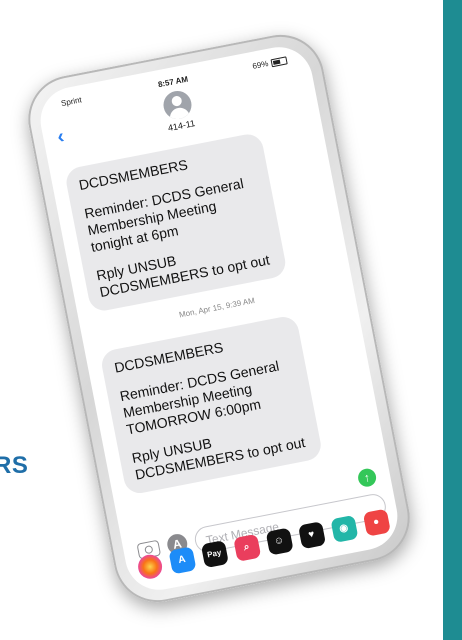  What do you see at coordinates (14, 465) in the screenshot?
I see `cropped-heading-text: RS` at bounding box center [14, 465].